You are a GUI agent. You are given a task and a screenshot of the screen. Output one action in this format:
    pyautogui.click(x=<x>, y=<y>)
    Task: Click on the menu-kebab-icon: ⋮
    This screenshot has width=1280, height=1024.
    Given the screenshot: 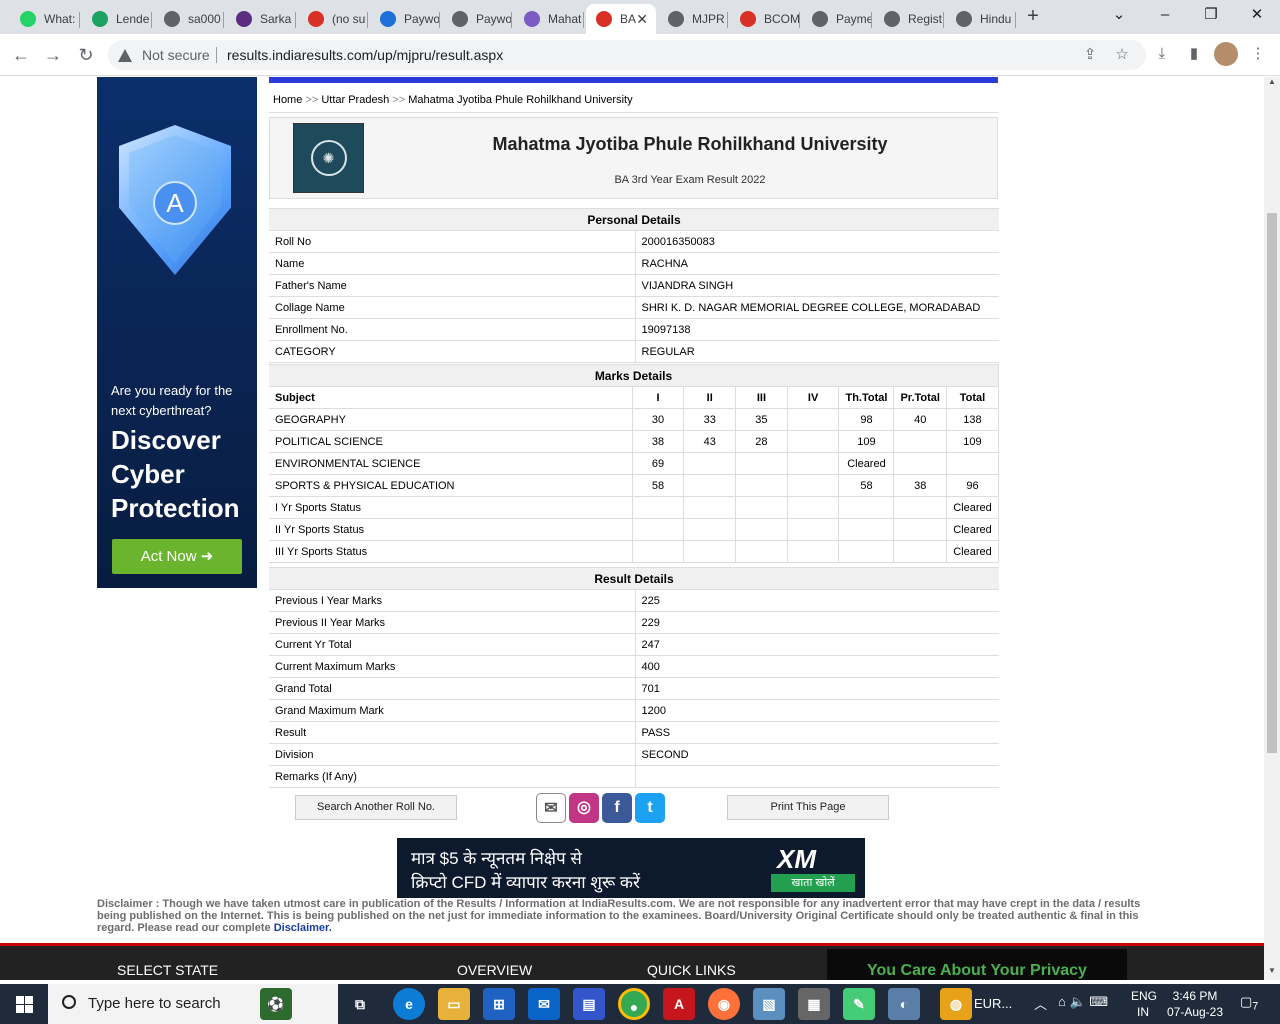 What is the action you would take?
    pyautogui.click(x=1258, y=54)
    